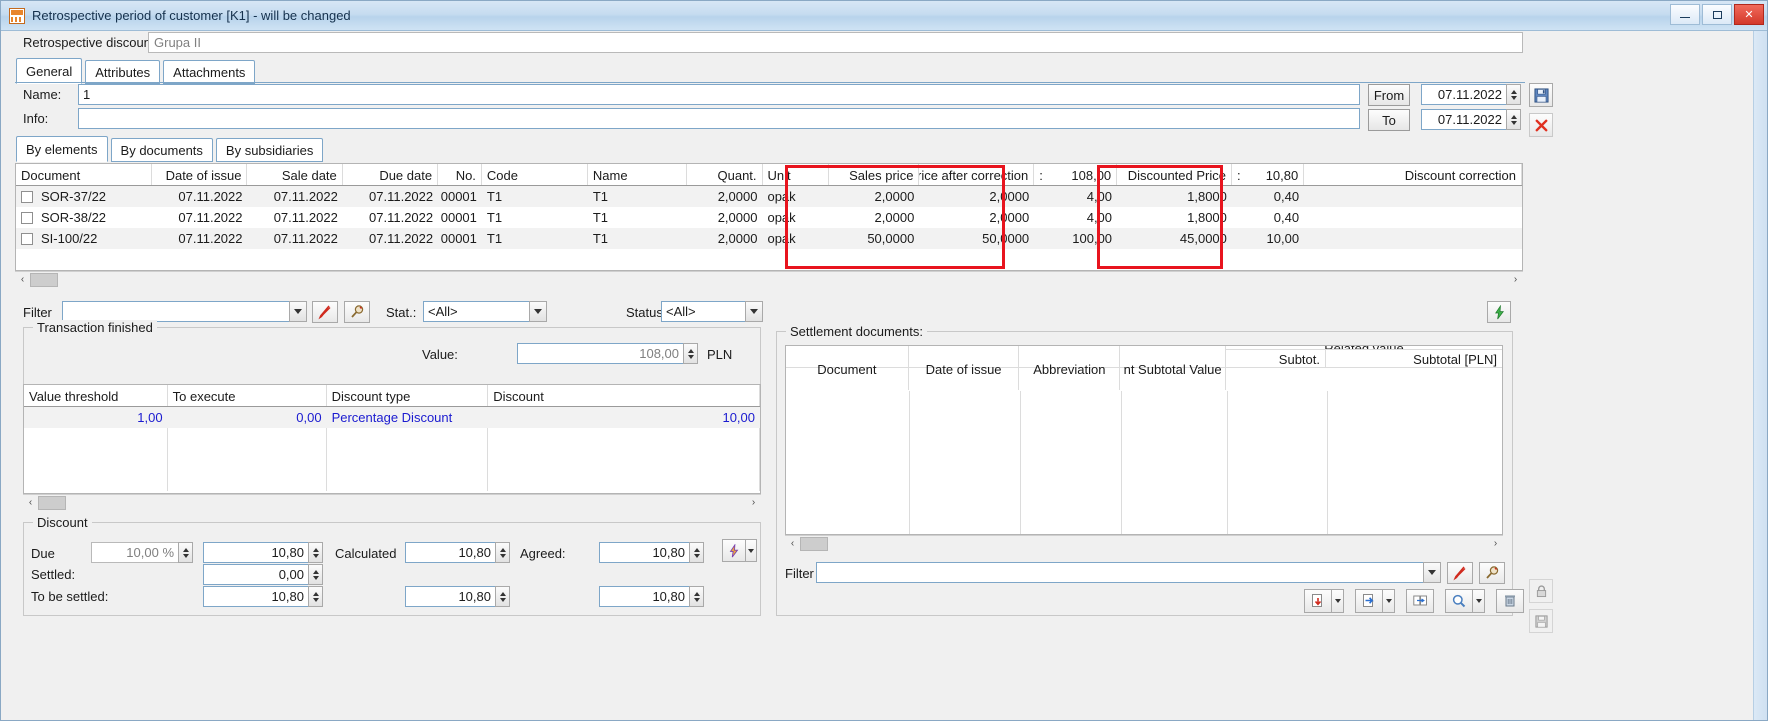  Describe the element at coordinates (315, 552) in the screenshot. I see `discount-due-amount-spin-buttons` at that location.